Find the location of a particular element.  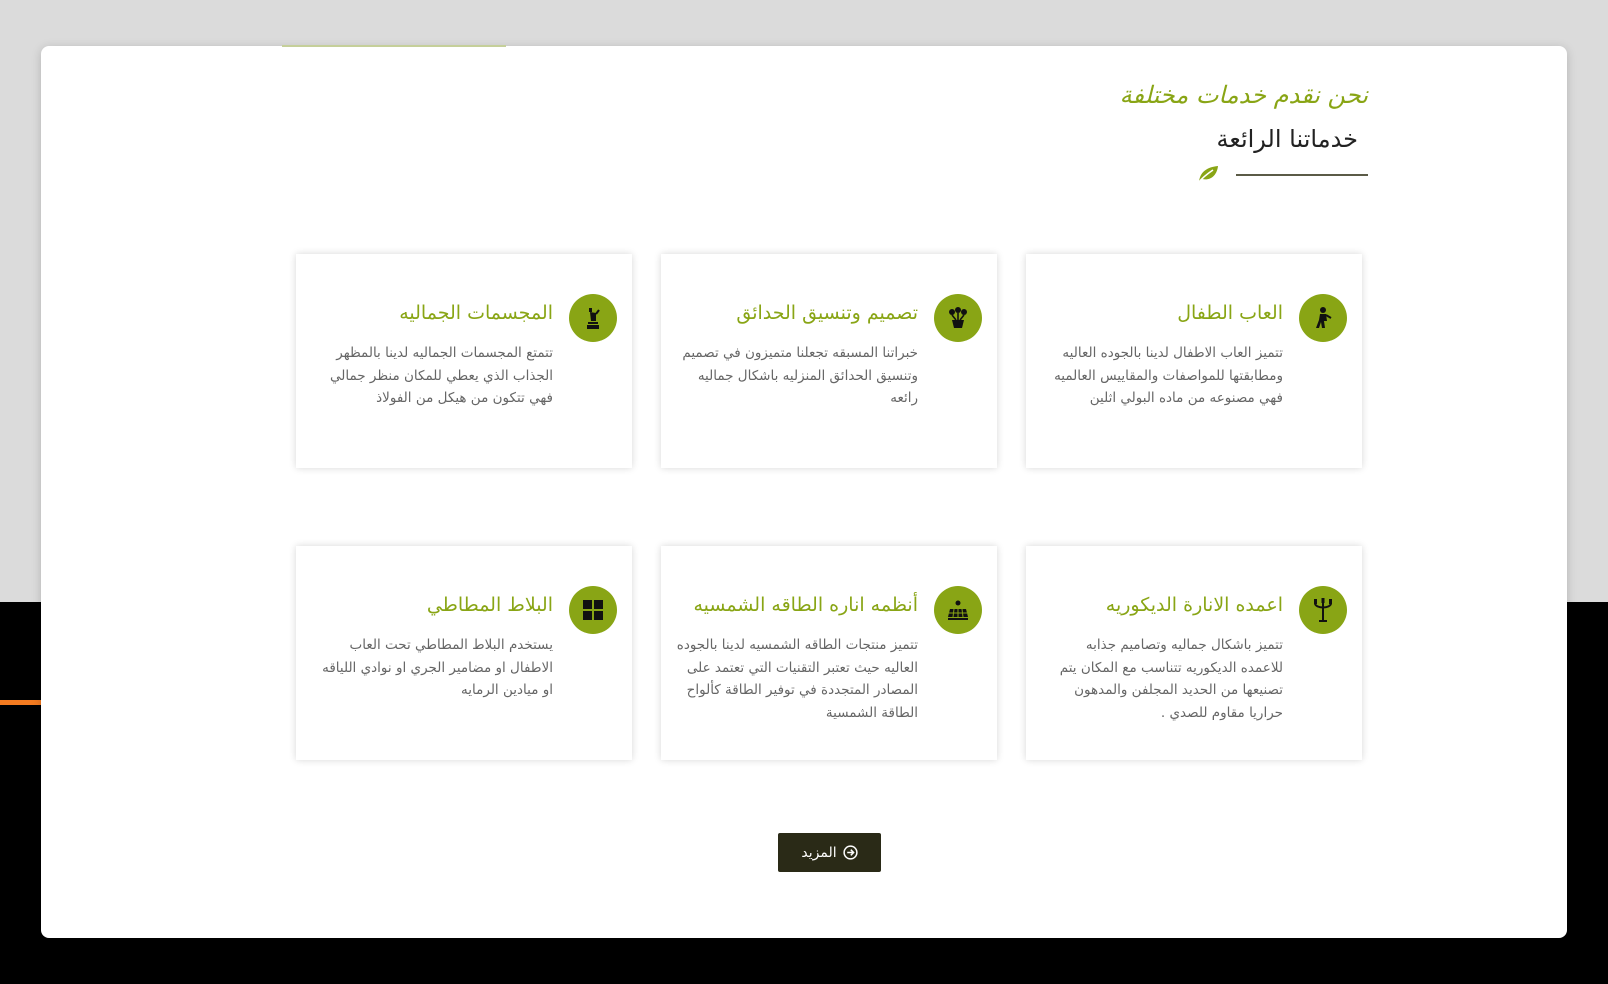

card-title: أنظمه اناره الطاقه الشمسيه is located at coordinates (805, 605).